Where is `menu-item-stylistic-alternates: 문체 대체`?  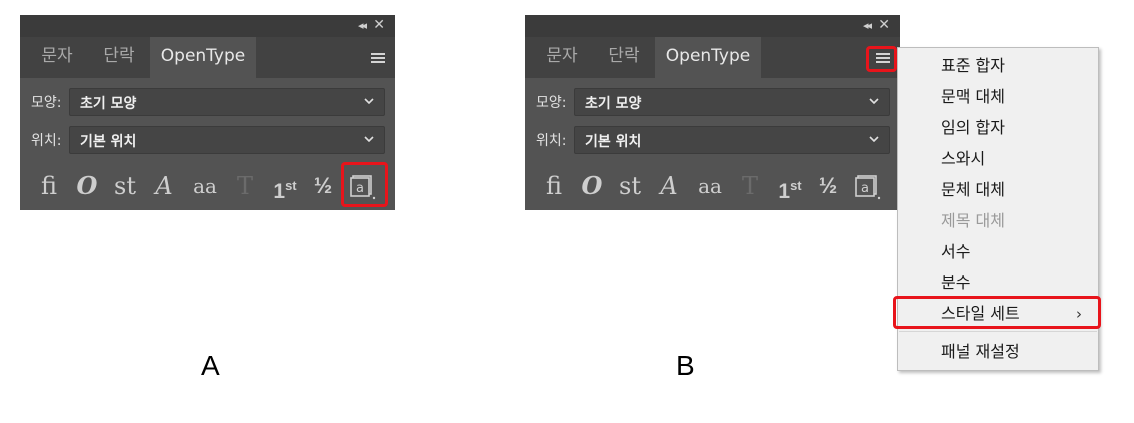 menu-item-stylistic-alternates: 문체 대체 is located at coordinates (998, 190).